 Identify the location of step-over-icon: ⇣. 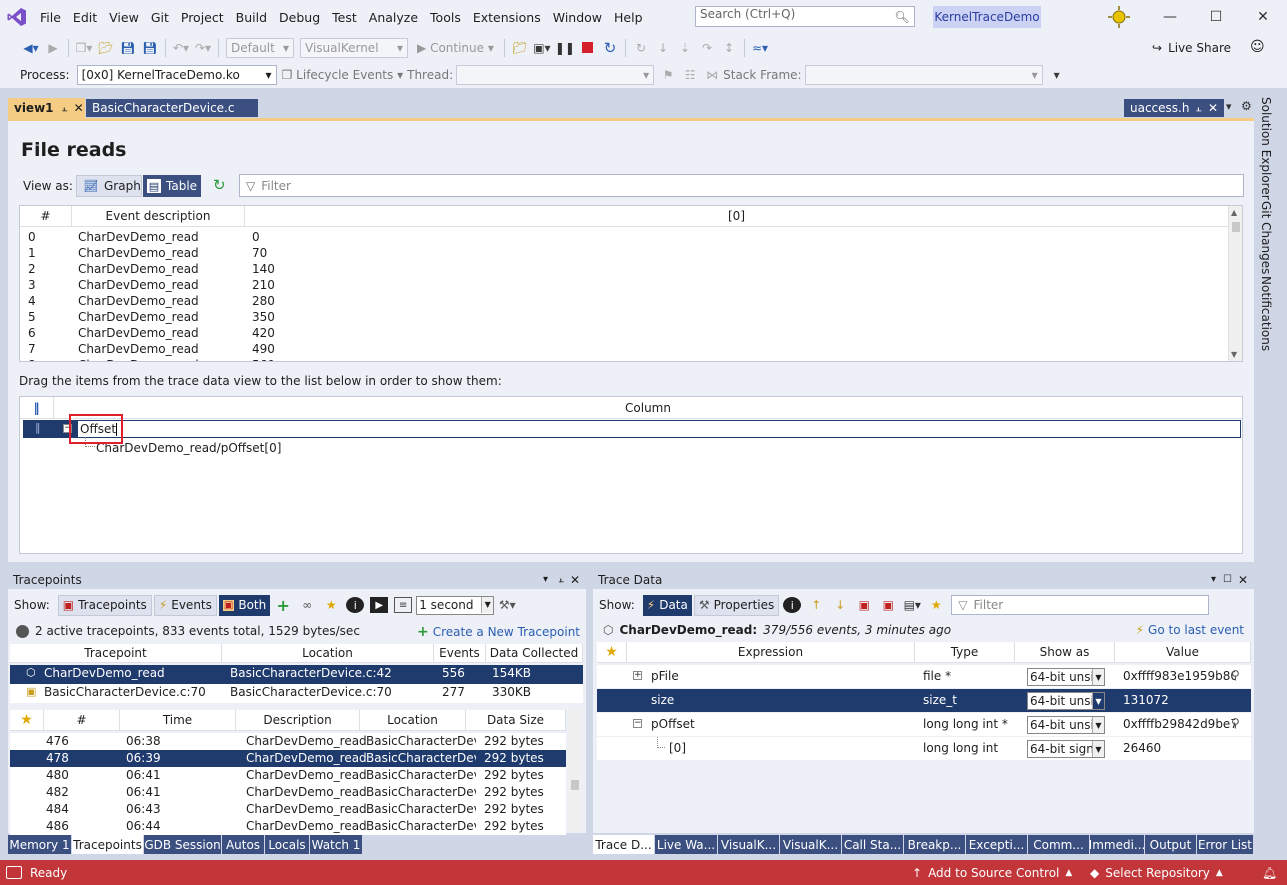
(685, 48).